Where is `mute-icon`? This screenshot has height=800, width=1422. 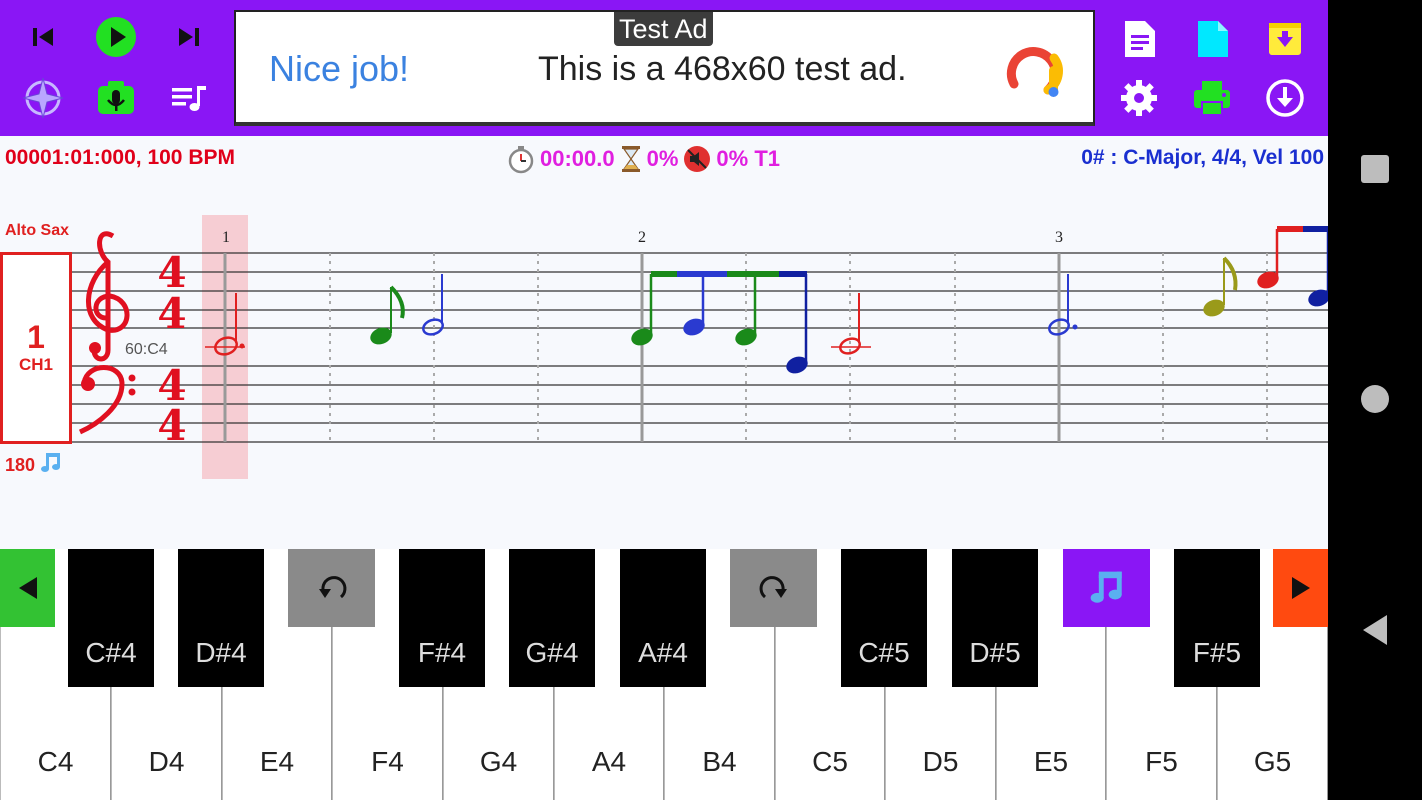 mute-icon is located at coordinates (697, 159).